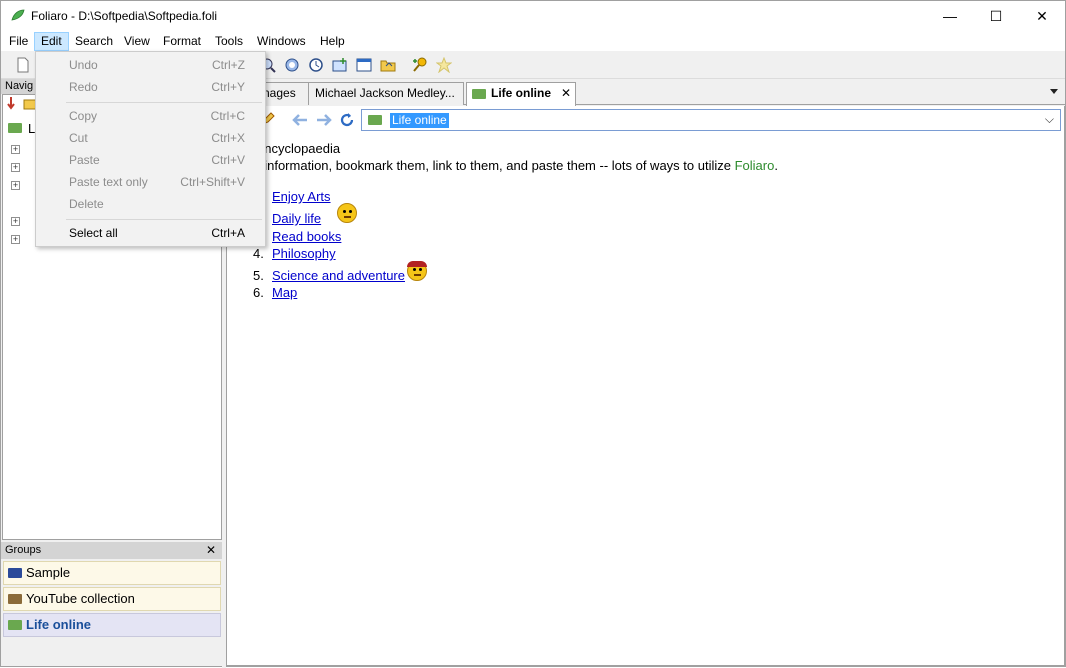  Describe the element at coordinates (258, 253) in the screenshot. I see `list-number: 4.` at that location.